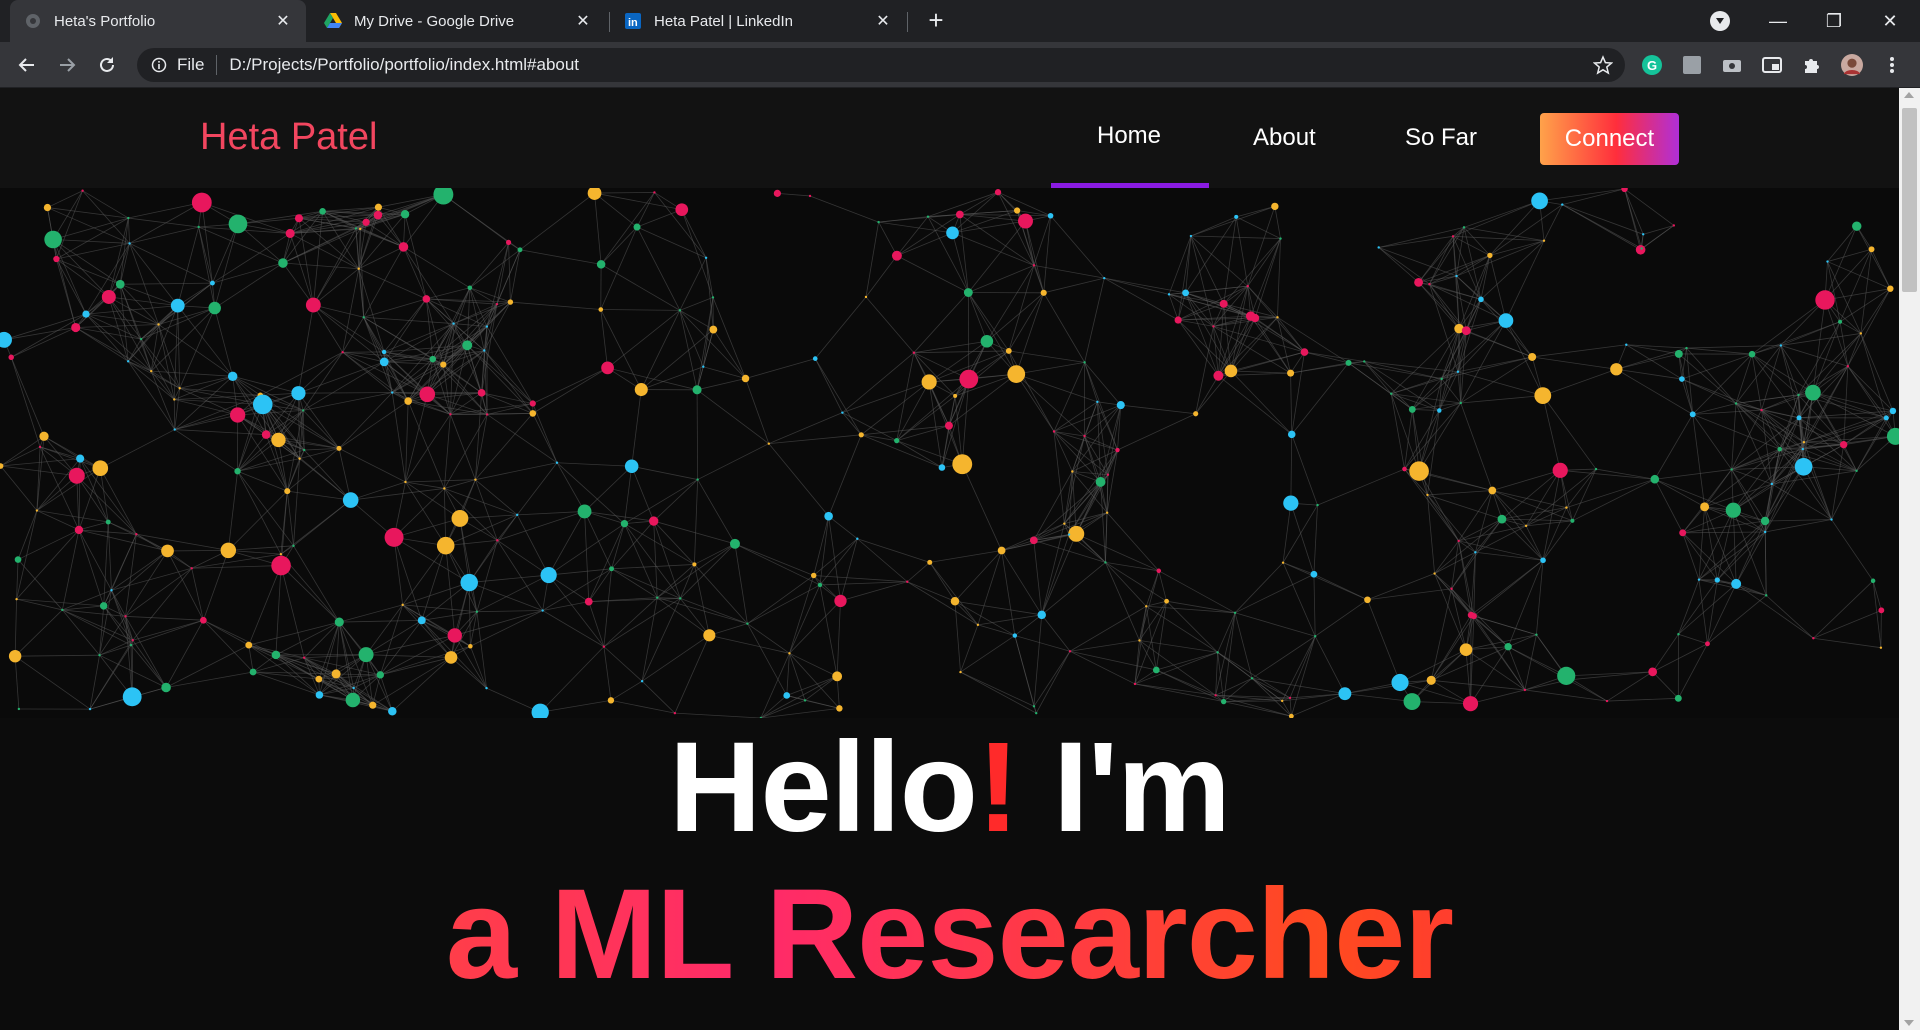 The image size is (1920, 1030). What do you see at coordinates (33, 21) in the screenshot?
I see `globe-icon` at bounding box center [33, 21].